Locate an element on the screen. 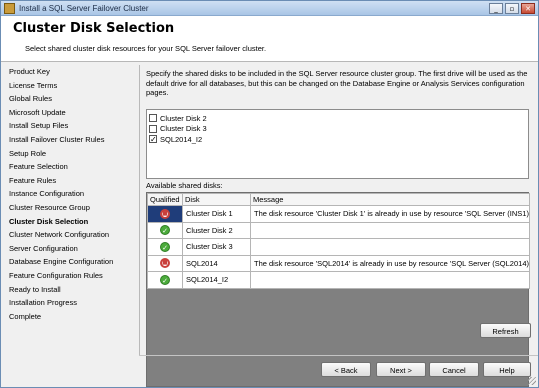 This screenshot has width=539, height=388. sidebar-item: Cluster Disk Selection is located at coordinates (69, 222).